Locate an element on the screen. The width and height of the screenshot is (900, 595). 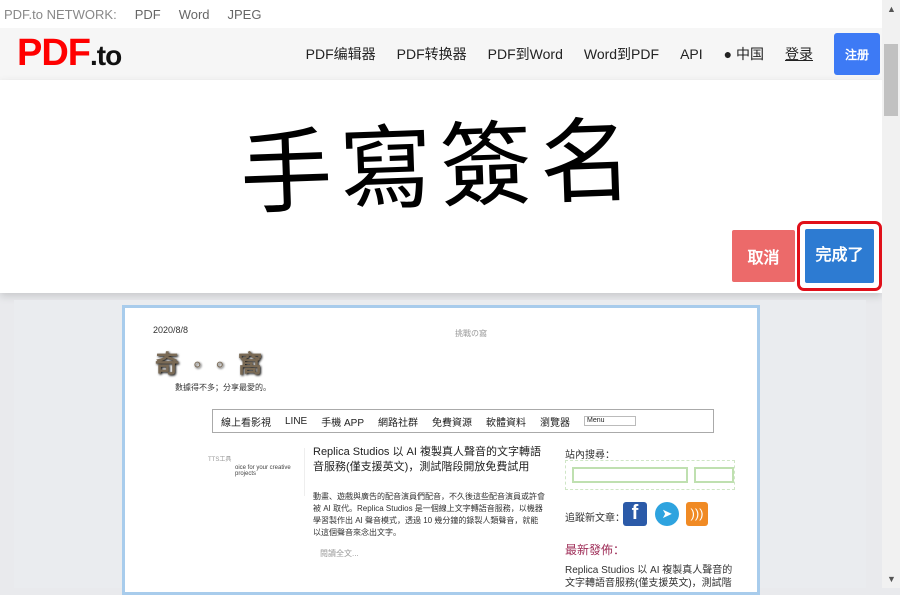
rss-icon: ))) is located at coordinates (697, 514).